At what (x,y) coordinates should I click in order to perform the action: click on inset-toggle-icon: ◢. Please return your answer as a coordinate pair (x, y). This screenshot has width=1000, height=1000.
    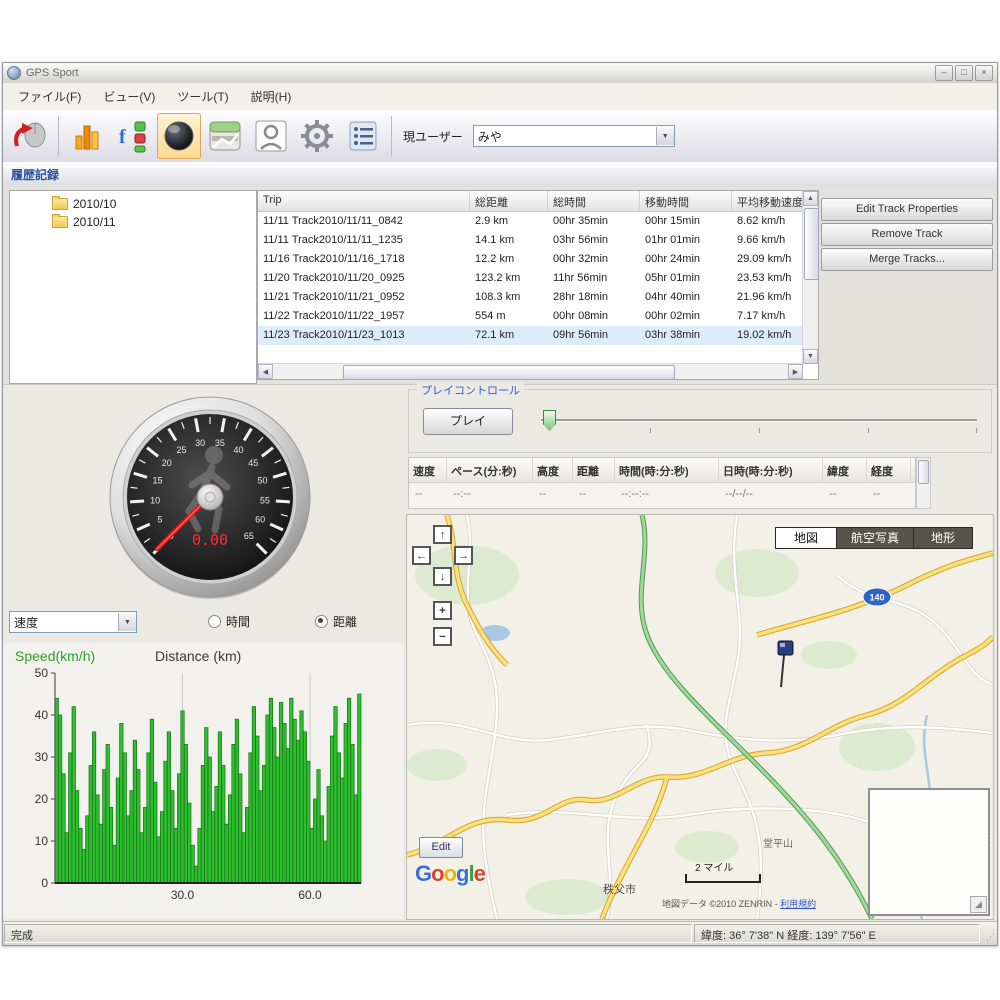
    Looking at the image, I should click on (978, 904).